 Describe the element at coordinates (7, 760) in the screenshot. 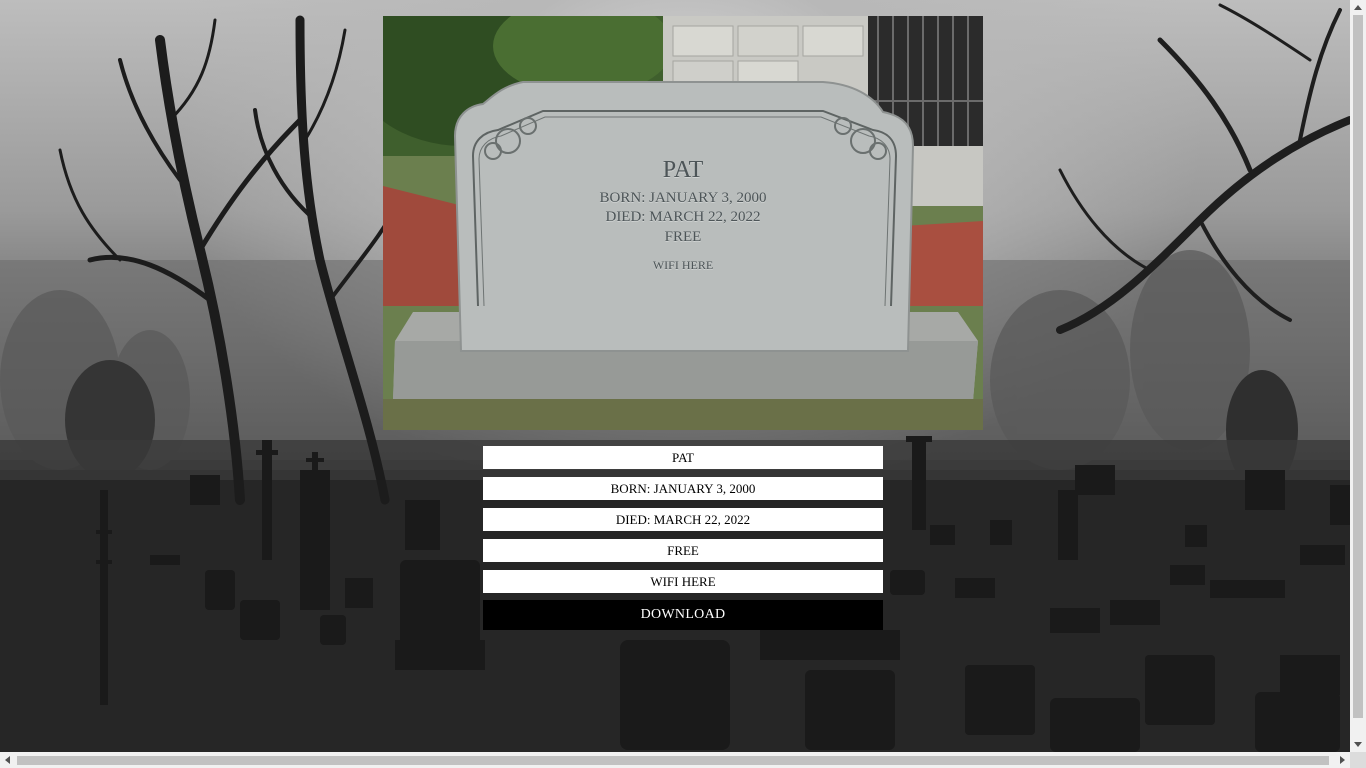

I see `scroll-left-arrow-icon` at that location.